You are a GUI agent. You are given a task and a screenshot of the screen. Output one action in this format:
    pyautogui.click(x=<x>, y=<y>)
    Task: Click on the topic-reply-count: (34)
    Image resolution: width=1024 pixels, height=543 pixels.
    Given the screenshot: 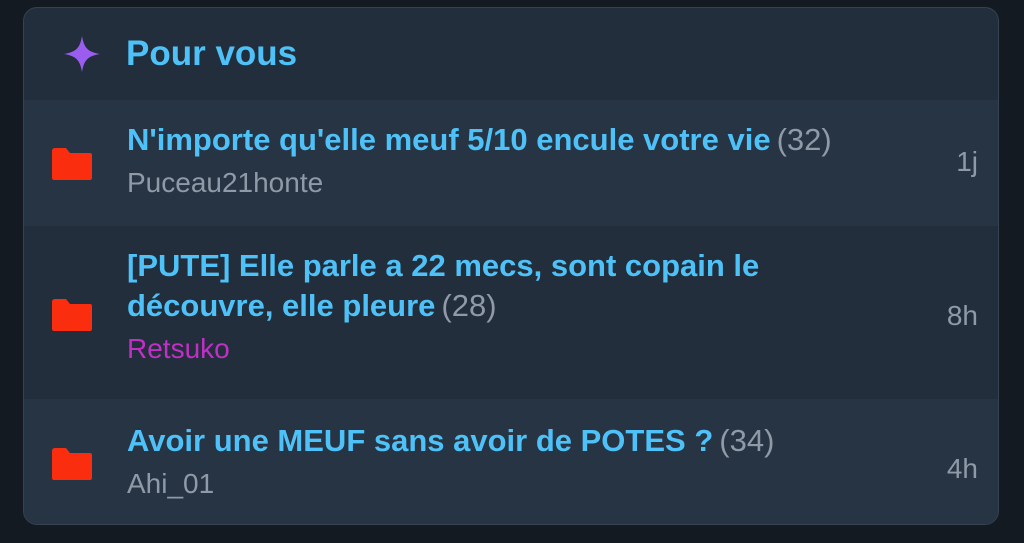 What is the action you would take?
    pyautogui.click(x=747, y=440)
    